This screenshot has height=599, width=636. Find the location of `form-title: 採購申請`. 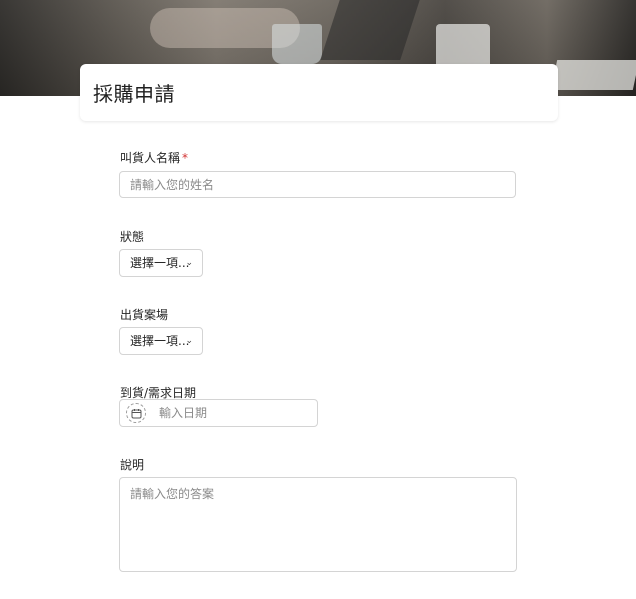

form-title: 採購申請 is located at coordinates (134, 94).